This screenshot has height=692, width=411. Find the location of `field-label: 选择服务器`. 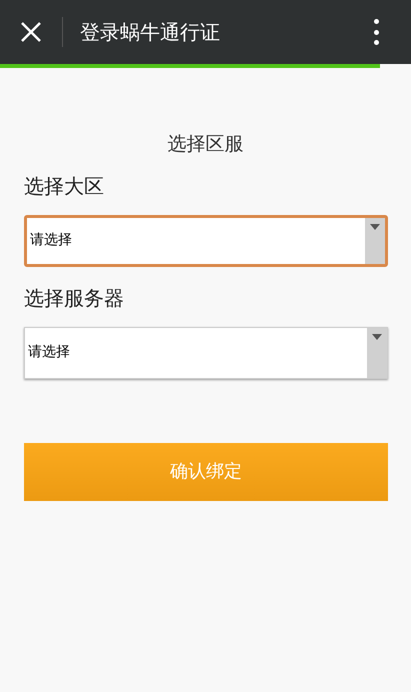

field-label: 选择服务器 is located at coordinates (74, 298).